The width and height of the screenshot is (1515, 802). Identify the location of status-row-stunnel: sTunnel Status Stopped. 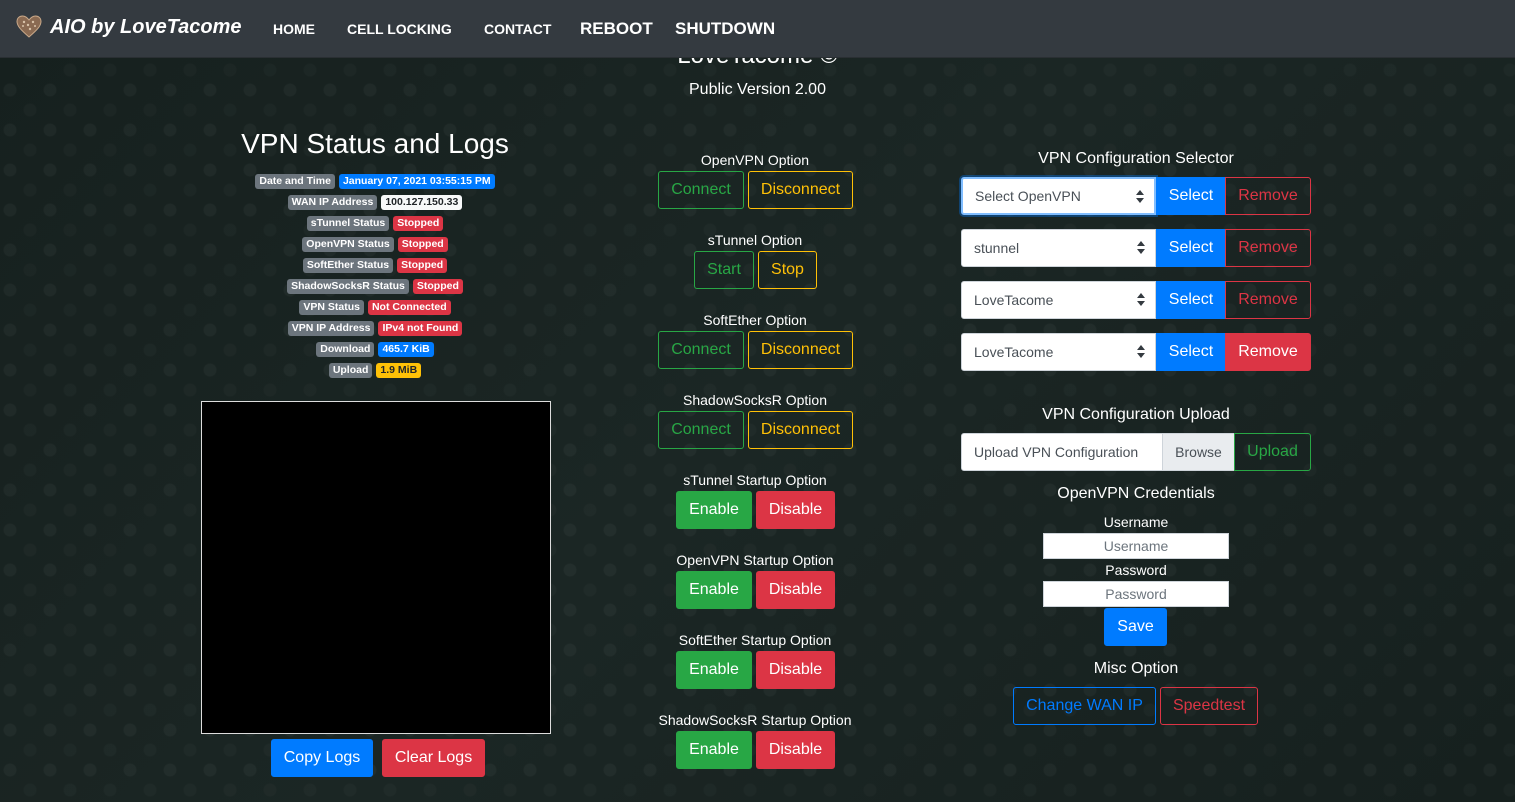
(375, 223).